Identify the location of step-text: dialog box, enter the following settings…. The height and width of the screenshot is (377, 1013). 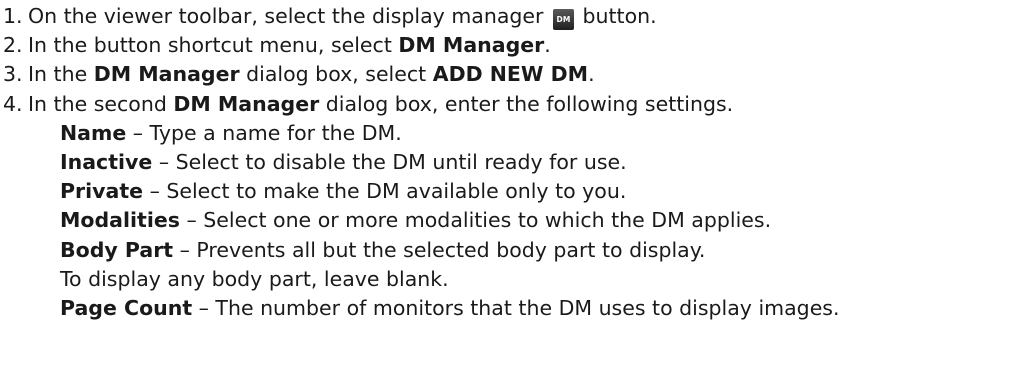
(526, 103).